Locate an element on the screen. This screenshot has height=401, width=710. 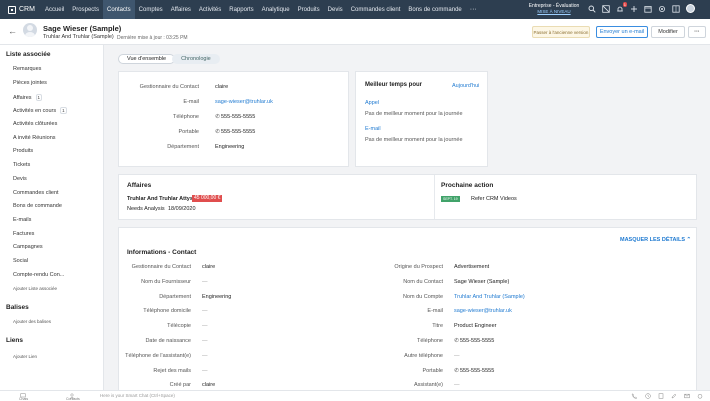
crm-logo: CRM is located at coordinates (20, 9).